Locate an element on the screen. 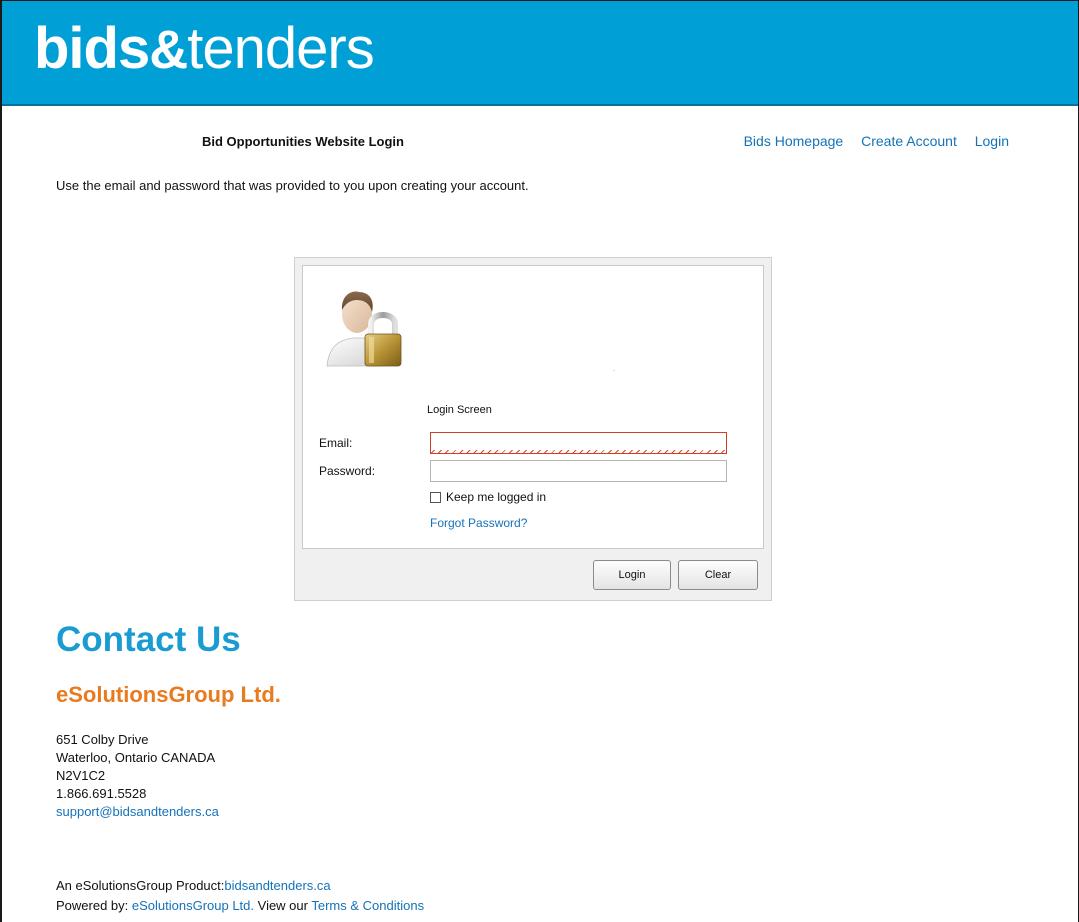 This screenshot has width=1079, height=922. top-nav: Bids Homepage Create Account Login is located at coordinates (869, 141).